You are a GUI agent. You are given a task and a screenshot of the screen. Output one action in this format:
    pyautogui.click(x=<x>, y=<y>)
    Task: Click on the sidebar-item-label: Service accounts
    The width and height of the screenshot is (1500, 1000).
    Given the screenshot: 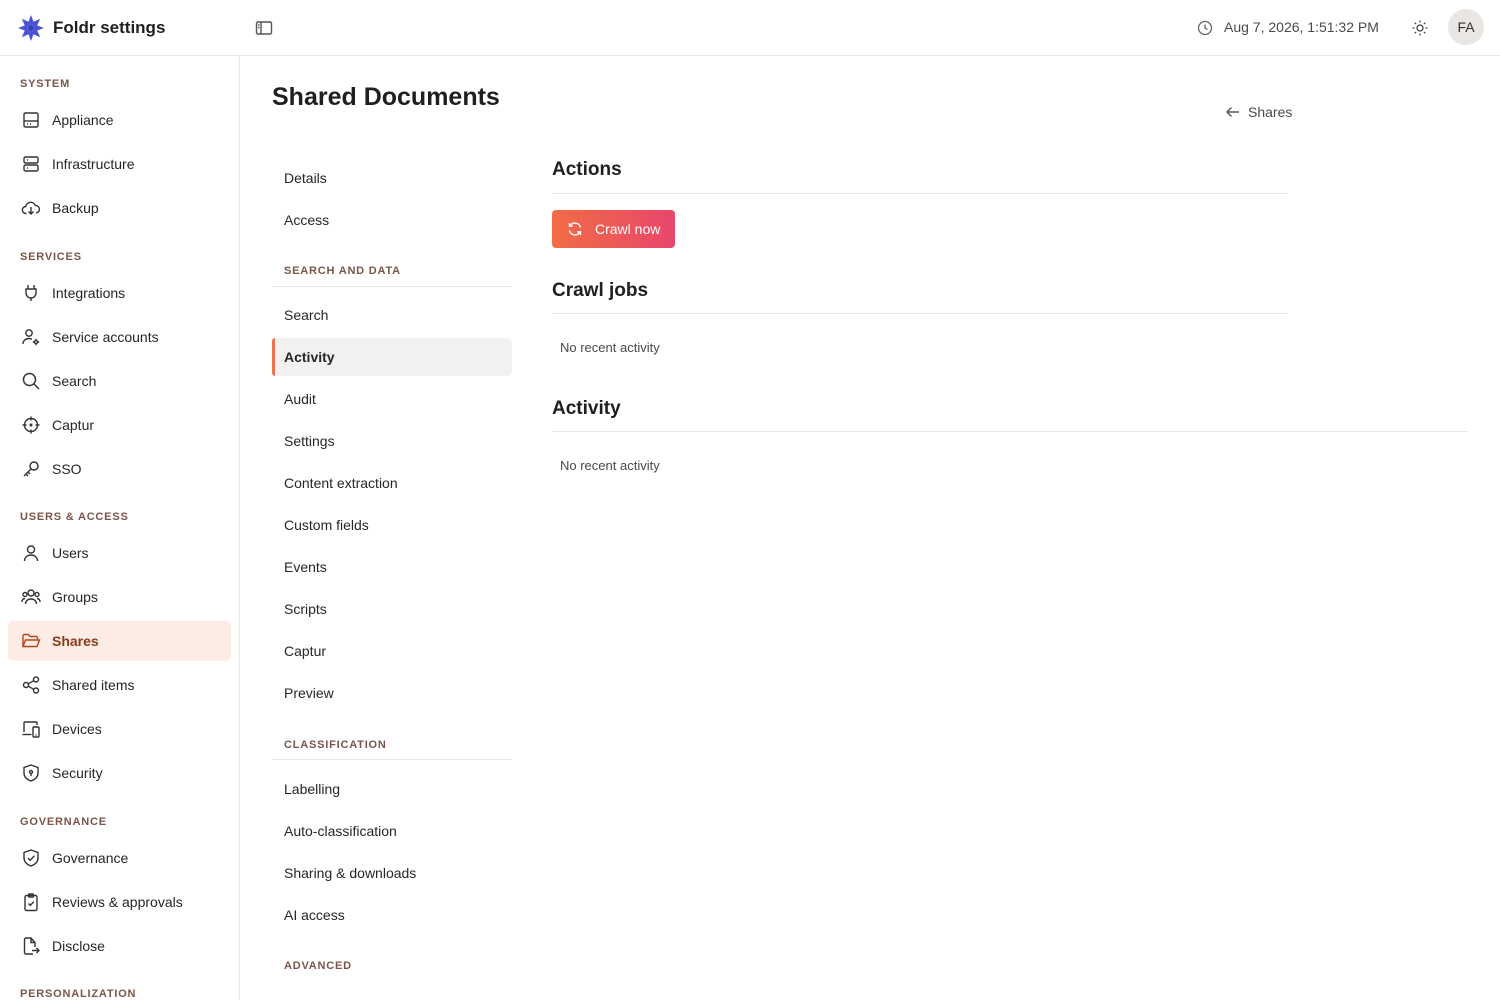 What is the action you would take?
    pyautogui.click(x=105, y=337)
    